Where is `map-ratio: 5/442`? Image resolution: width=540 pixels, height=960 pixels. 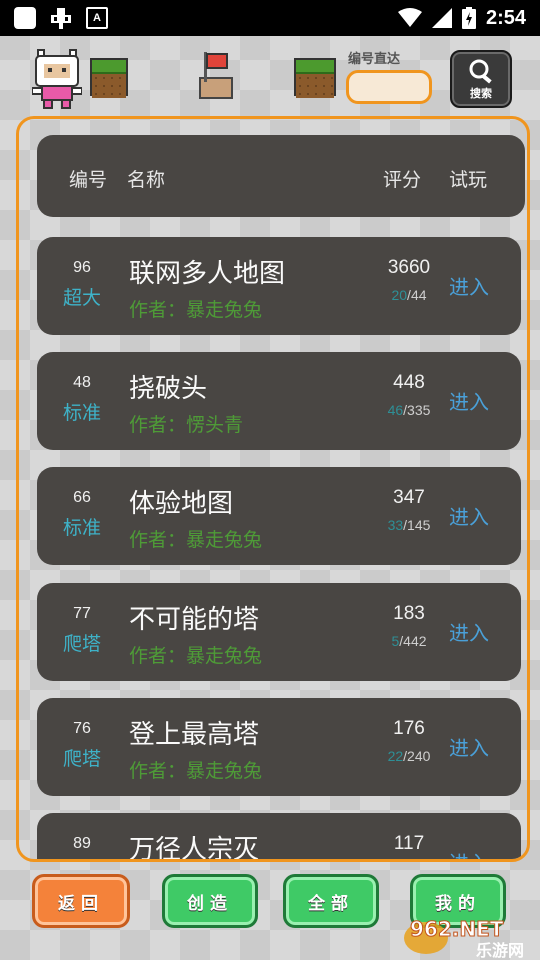 map-ratio: 5/442 is located at coordinates (409, 641).